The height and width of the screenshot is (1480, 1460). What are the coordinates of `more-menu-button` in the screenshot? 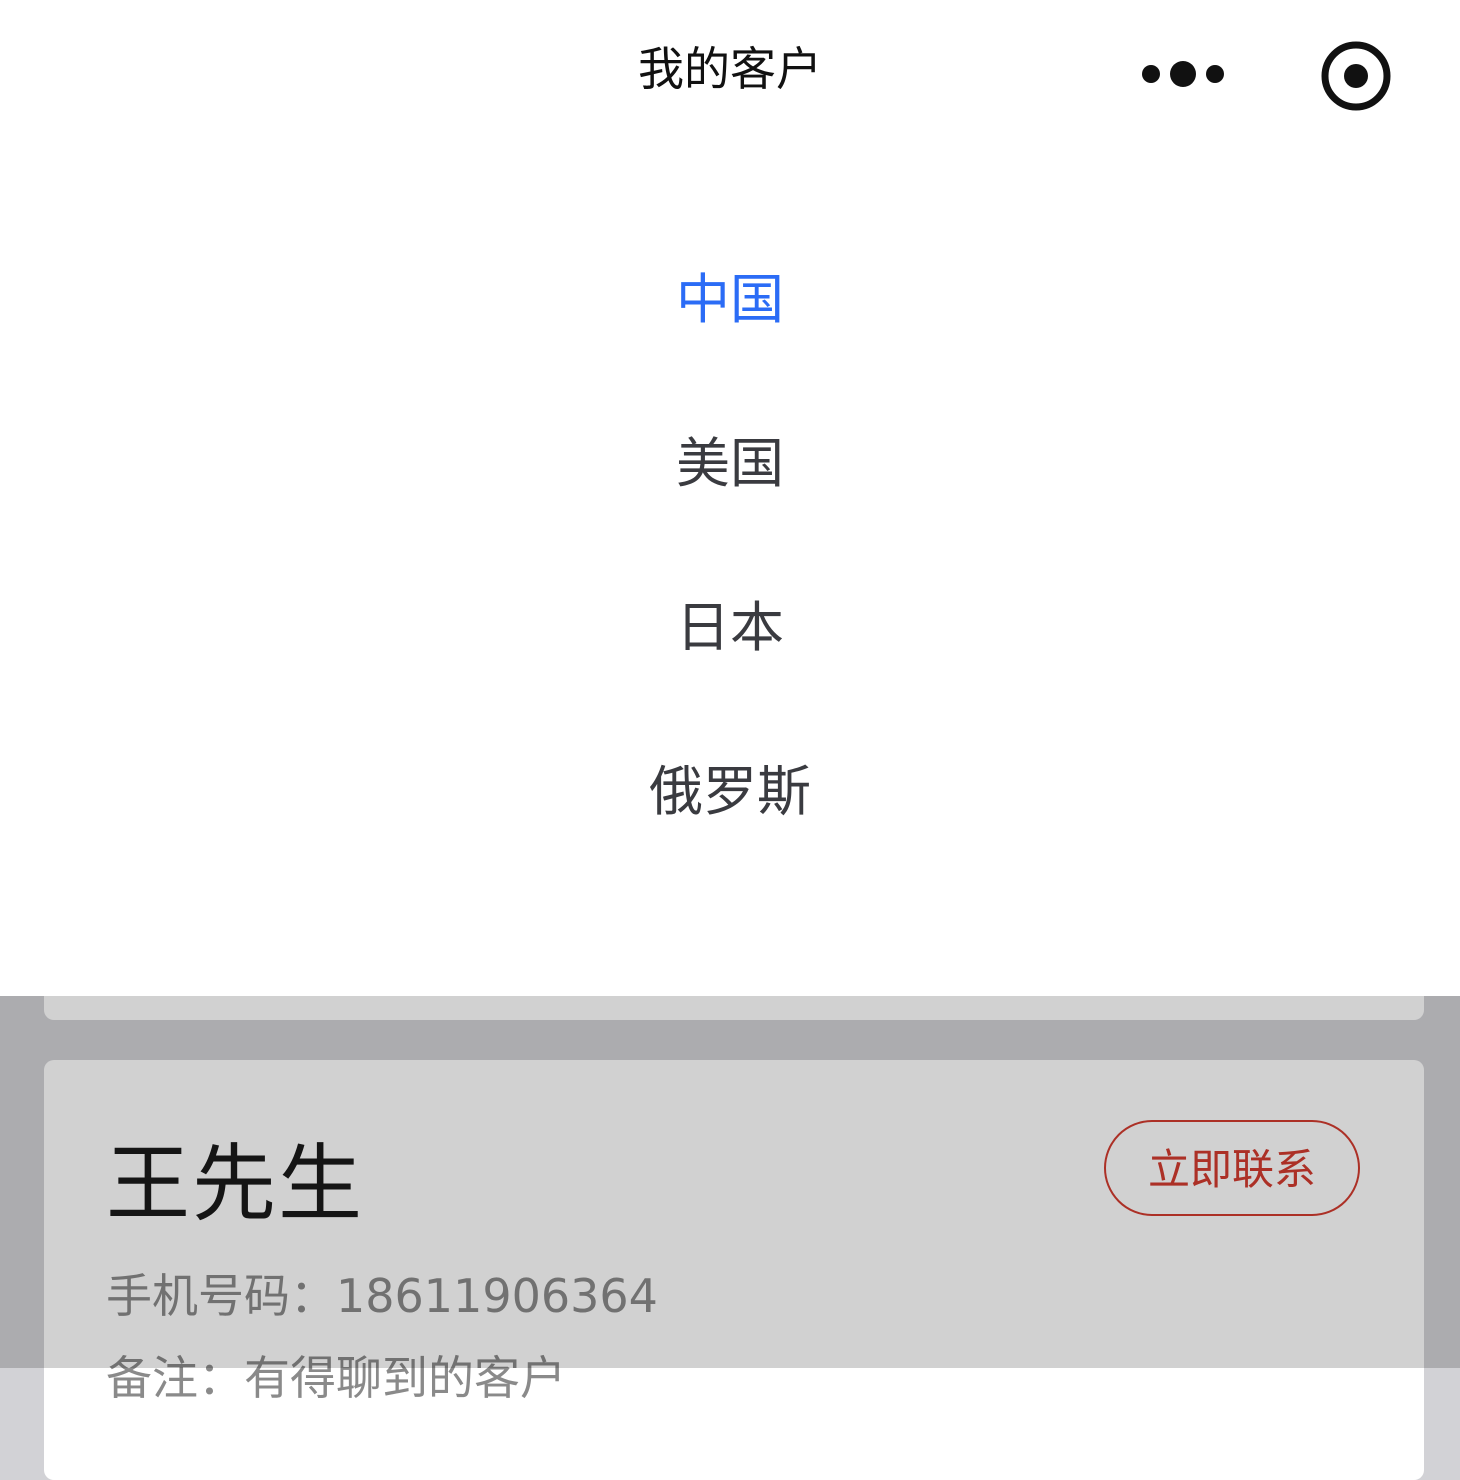 It's located at (1184, 74).